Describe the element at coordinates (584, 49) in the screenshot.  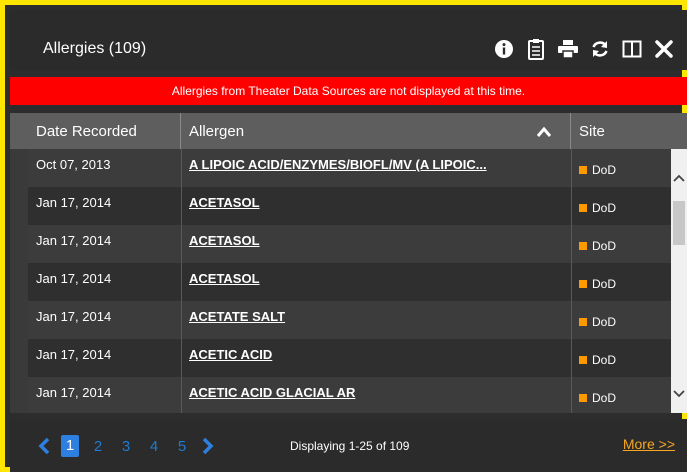
I see `widget-toolbar` at that location.